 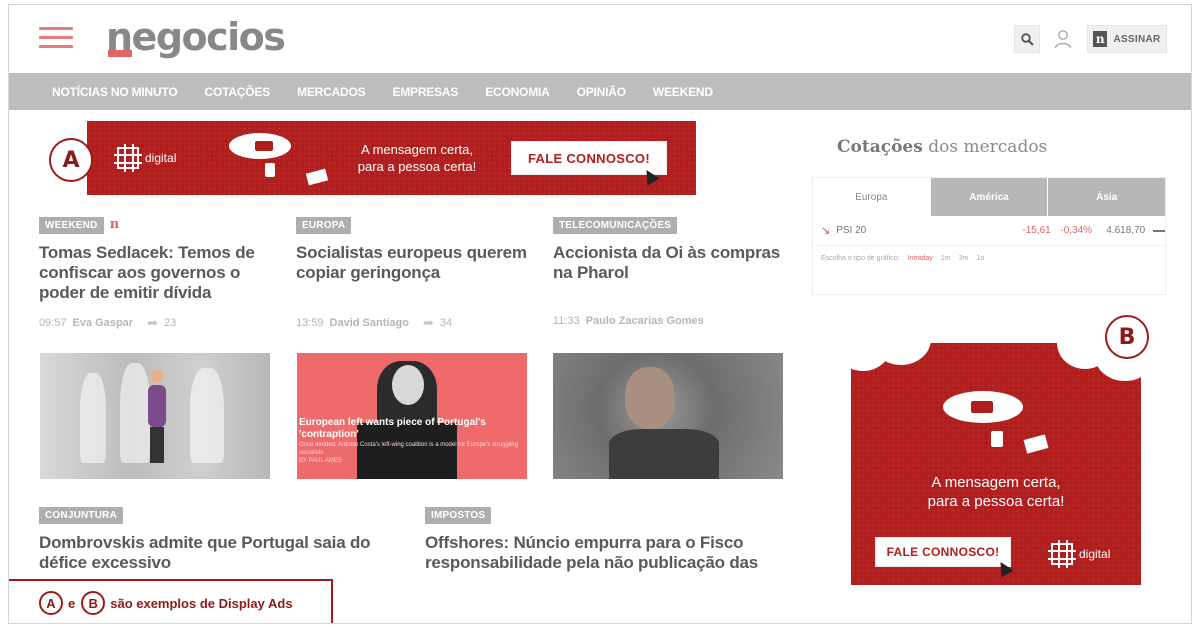 What do you see at coordinates (615, 225) in the screenshot?
I see `article-tag: TELECOMUNICAÇÕES` at bounding box center [615, 225].